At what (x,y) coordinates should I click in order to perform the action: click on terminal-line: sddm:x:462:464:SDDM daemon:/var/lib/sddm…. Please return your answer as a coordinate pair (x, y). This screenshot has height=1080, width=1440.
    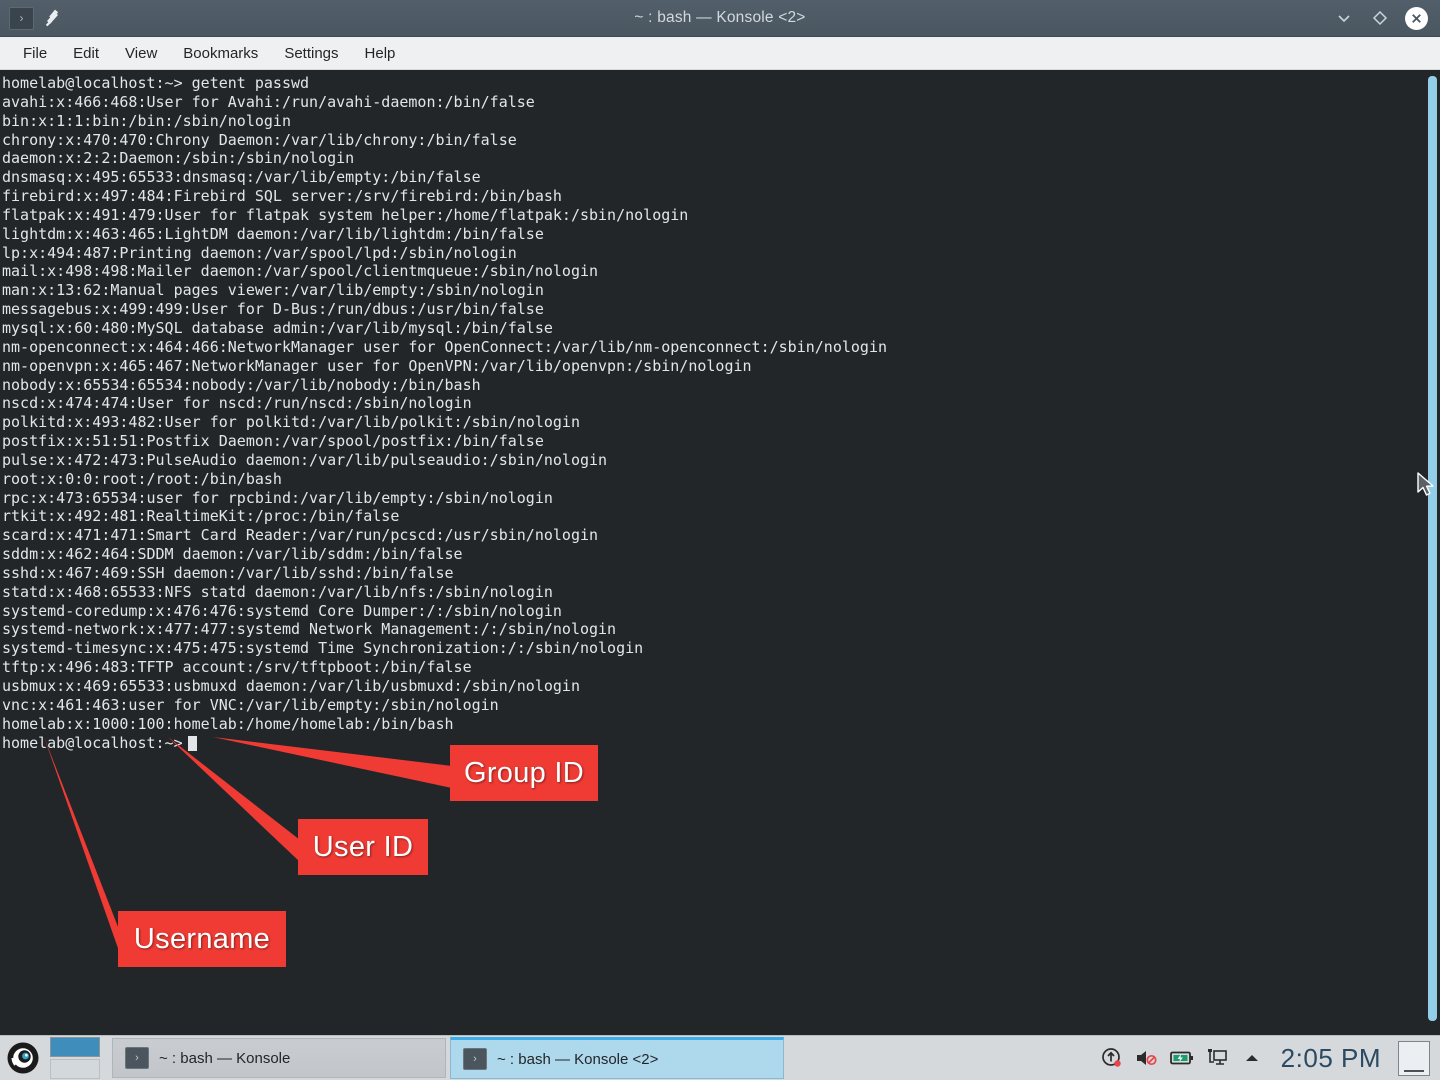
    Looking at the image, I should click on (232, 554).